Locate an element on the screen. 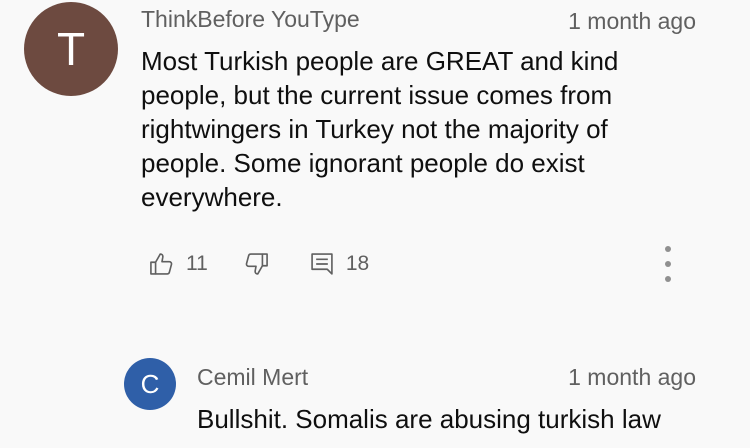  more-options-button is located at coordinates (668, 264).